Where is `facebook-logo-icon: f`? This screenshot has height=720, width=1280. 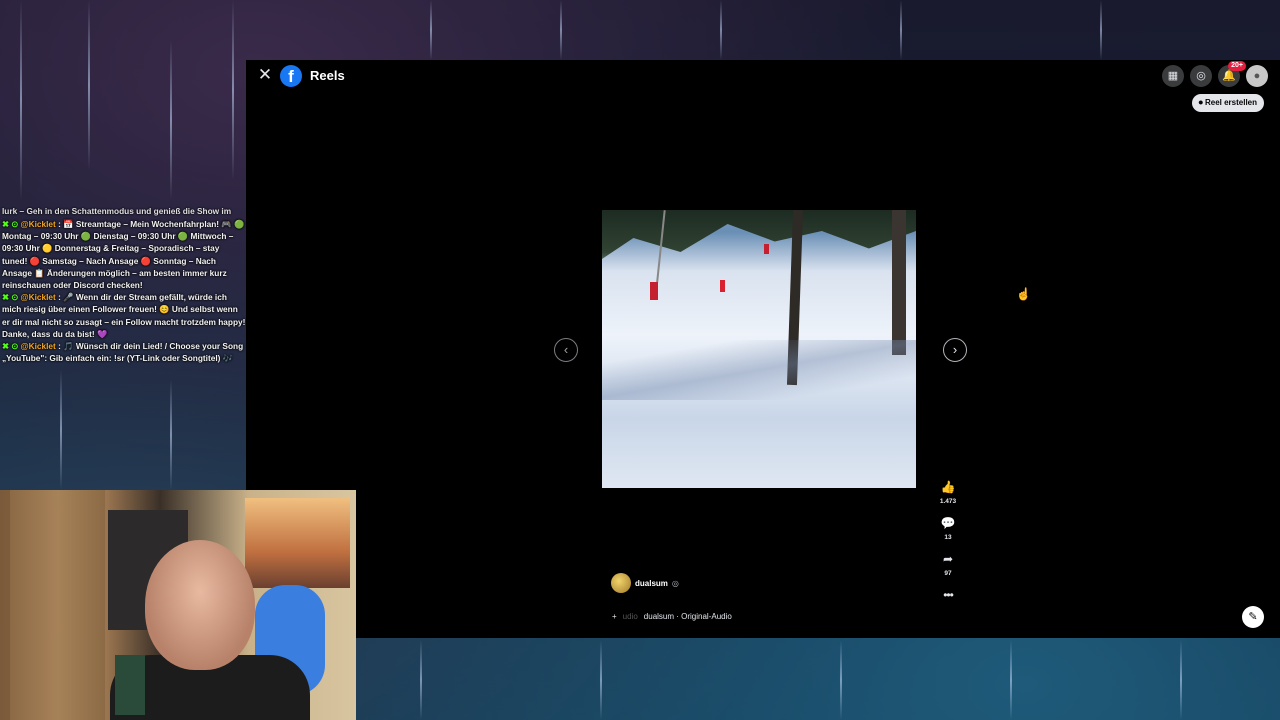 facebook-logo-icon: f is located at coordinates (291, 76).